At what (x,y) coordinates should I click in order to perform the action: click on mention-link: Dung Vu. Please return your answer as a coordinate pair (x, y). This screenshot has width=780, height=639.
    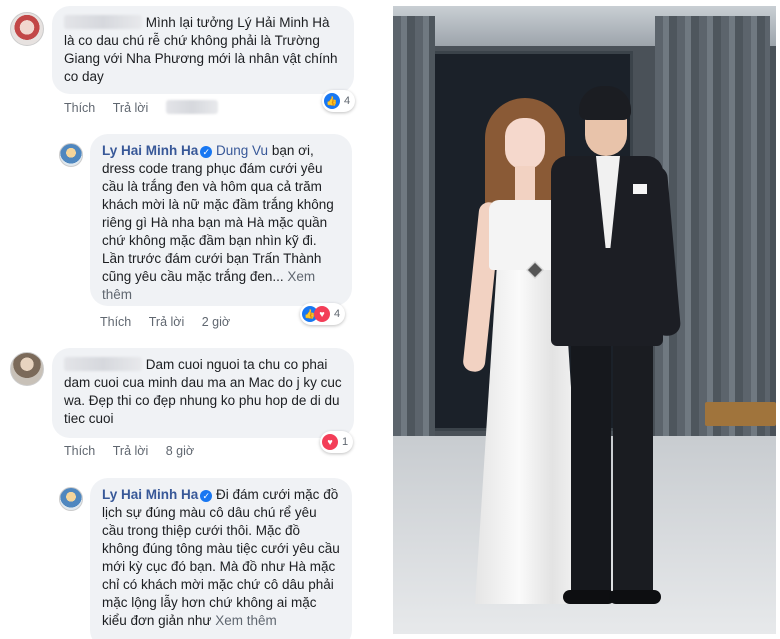
    Looking at the image, I should click on (242, 150).